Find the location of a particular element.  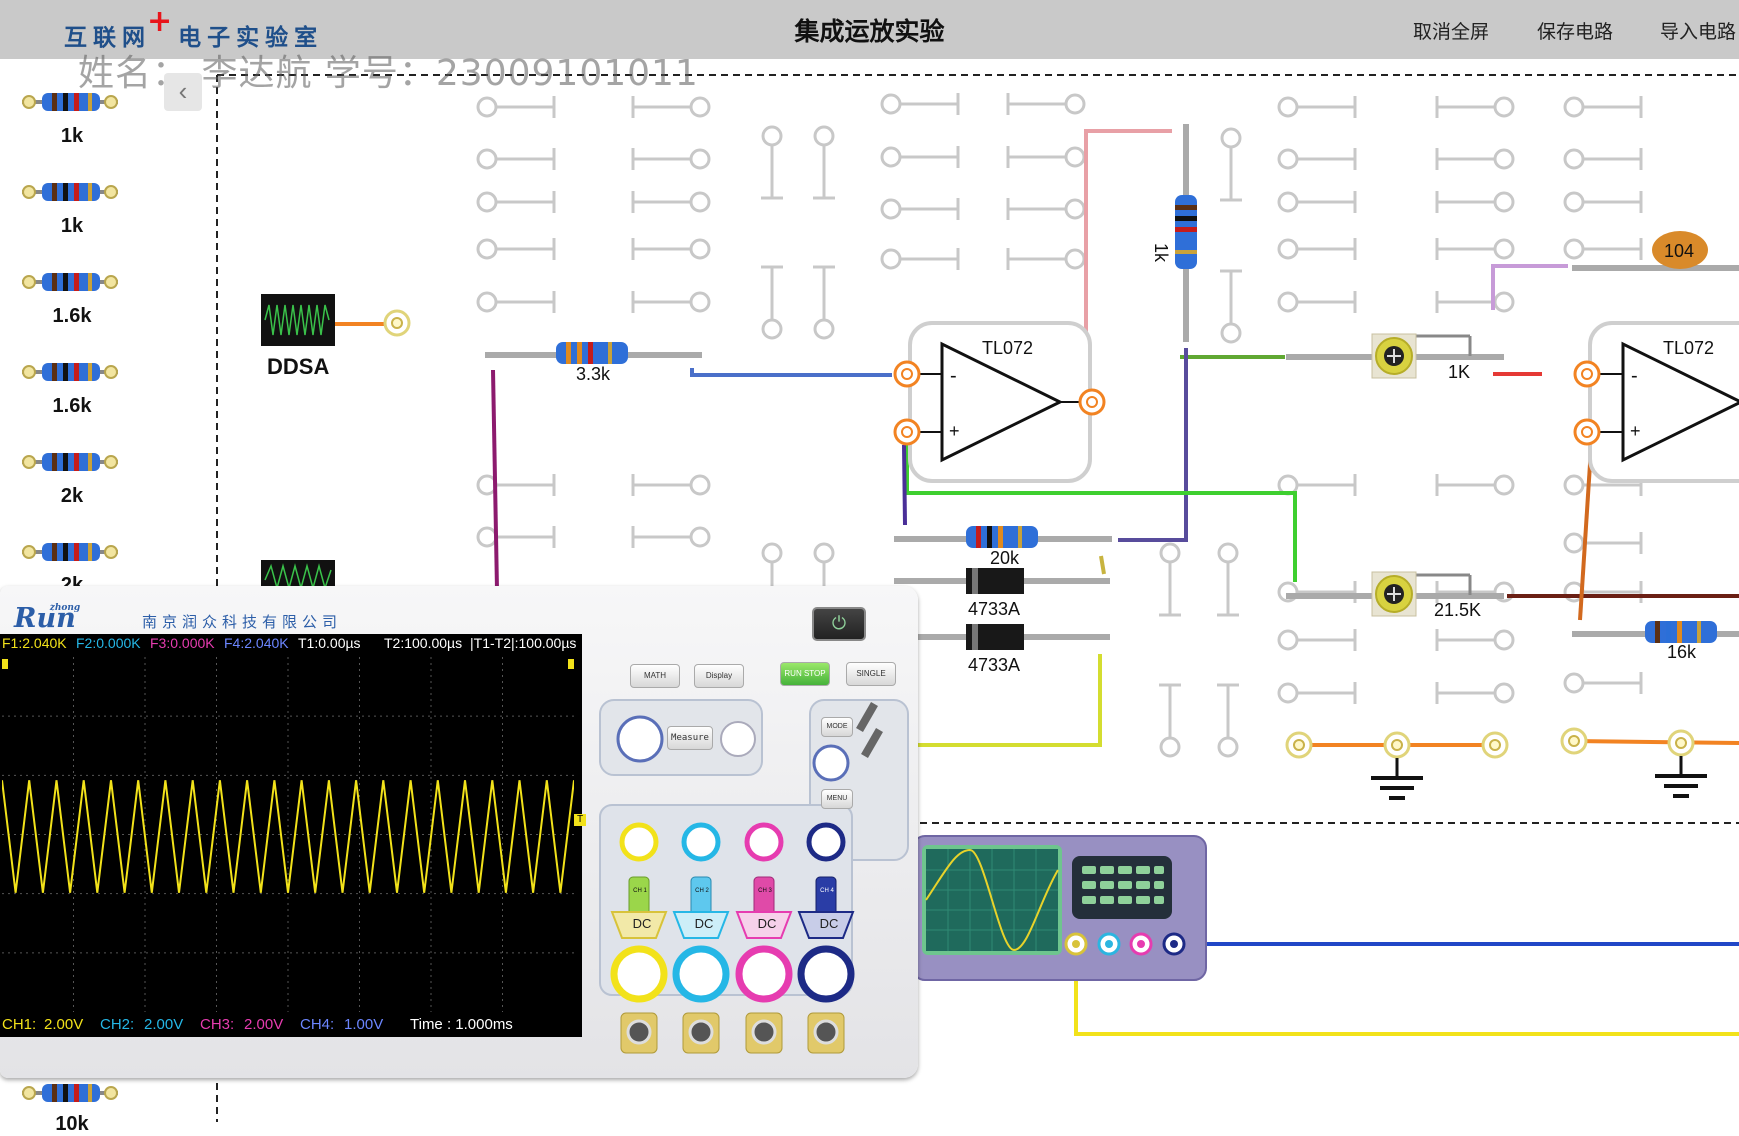

potentiometer-label: 21.5K is located at coordinates (1457, 610).